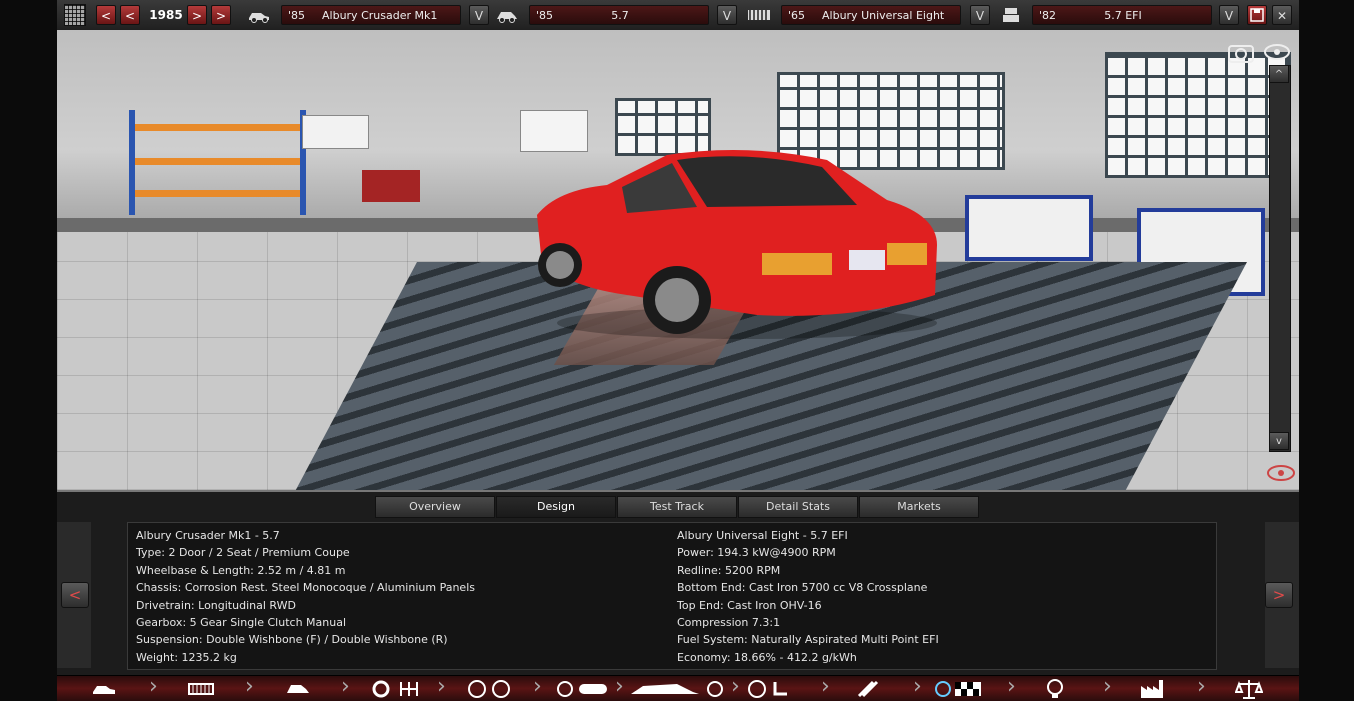 Image resolution: width=1354 pixels, height=701 pixels. What do you see at coordinates (75, 595) in the screenshot?
I see `prev-panel-button: <` at bounding box center [75, 595].